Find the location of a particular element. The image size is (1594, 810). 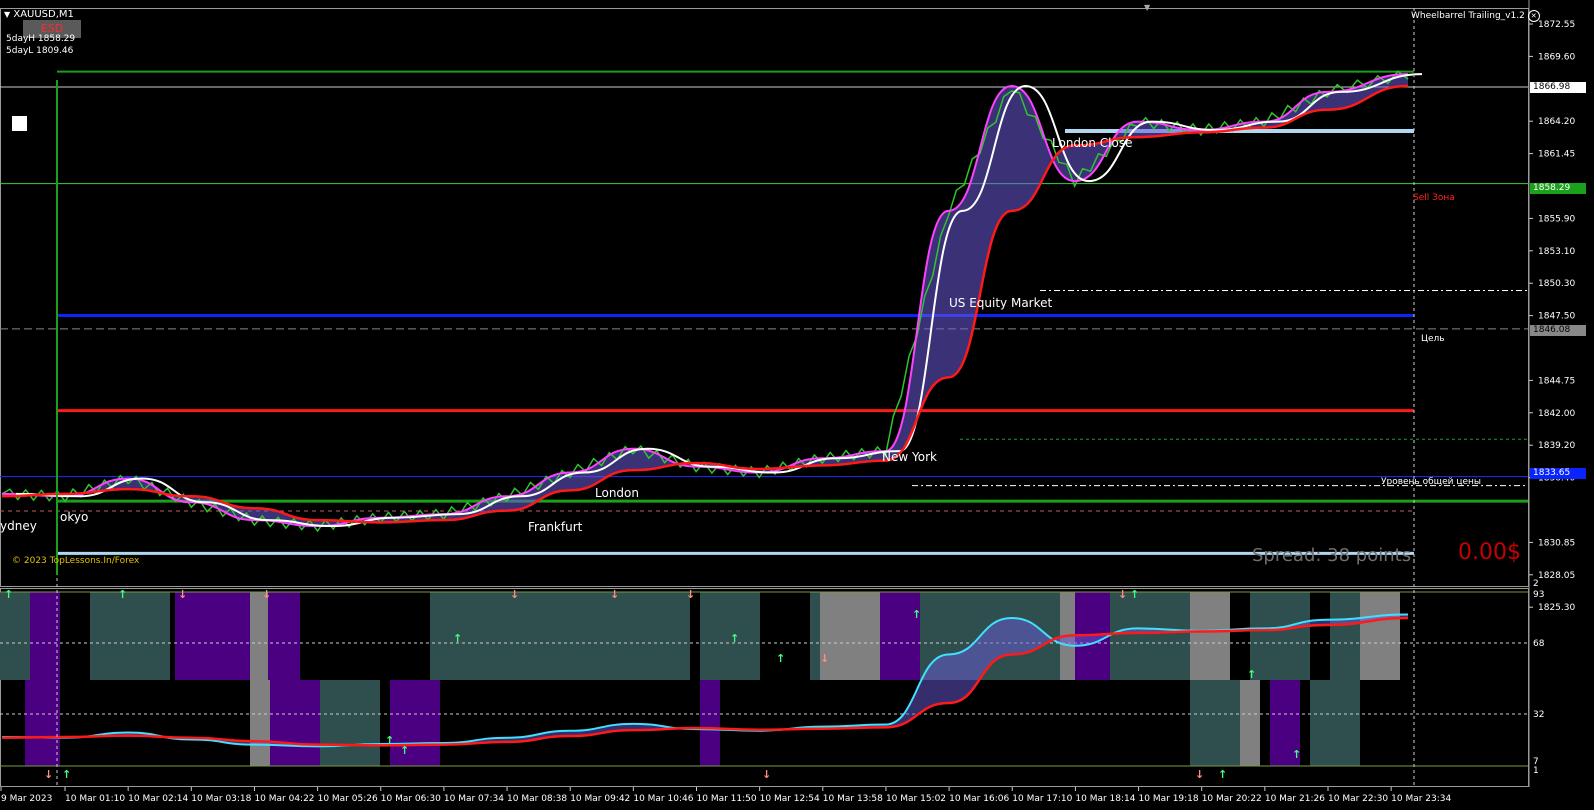

price-tick-label: 1861.45 is located at coordinates (1556, 155).